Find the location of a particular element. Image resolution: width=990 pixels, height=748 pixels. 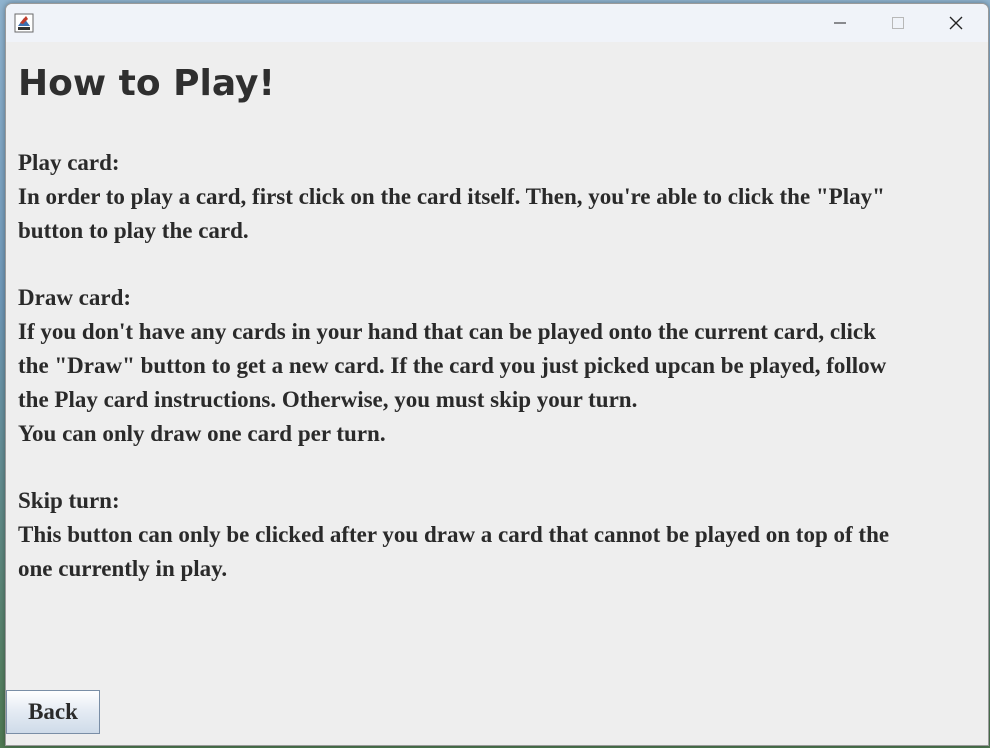

minimize-button is located at coordinates (840, 23).